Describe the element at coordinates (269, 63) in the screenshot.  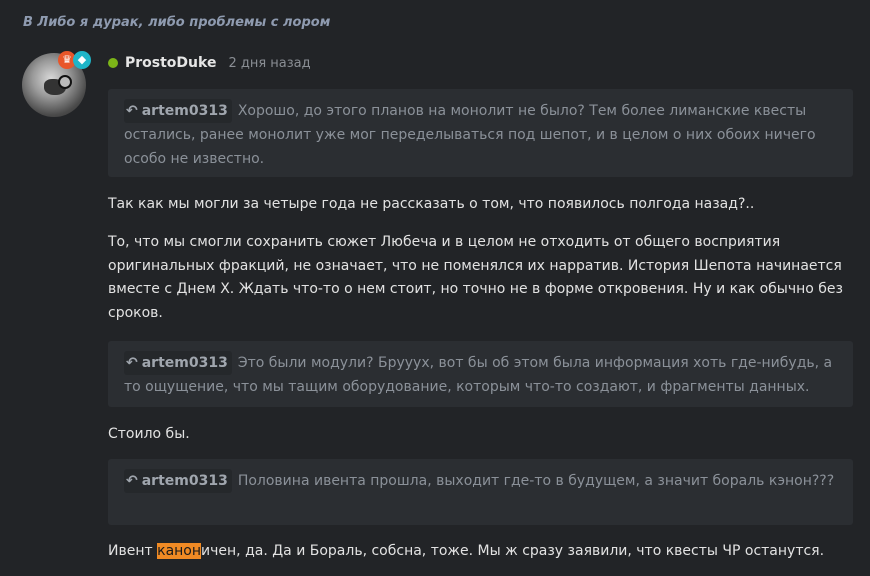
I see `post-time: 2 дня назад` at that location.